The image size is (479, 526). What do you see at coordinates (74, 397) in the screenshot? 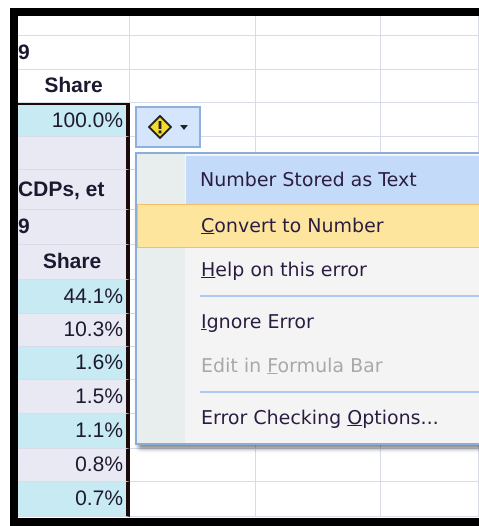
I see `table-cell: 1.5%` at bounding box center [74, 397].